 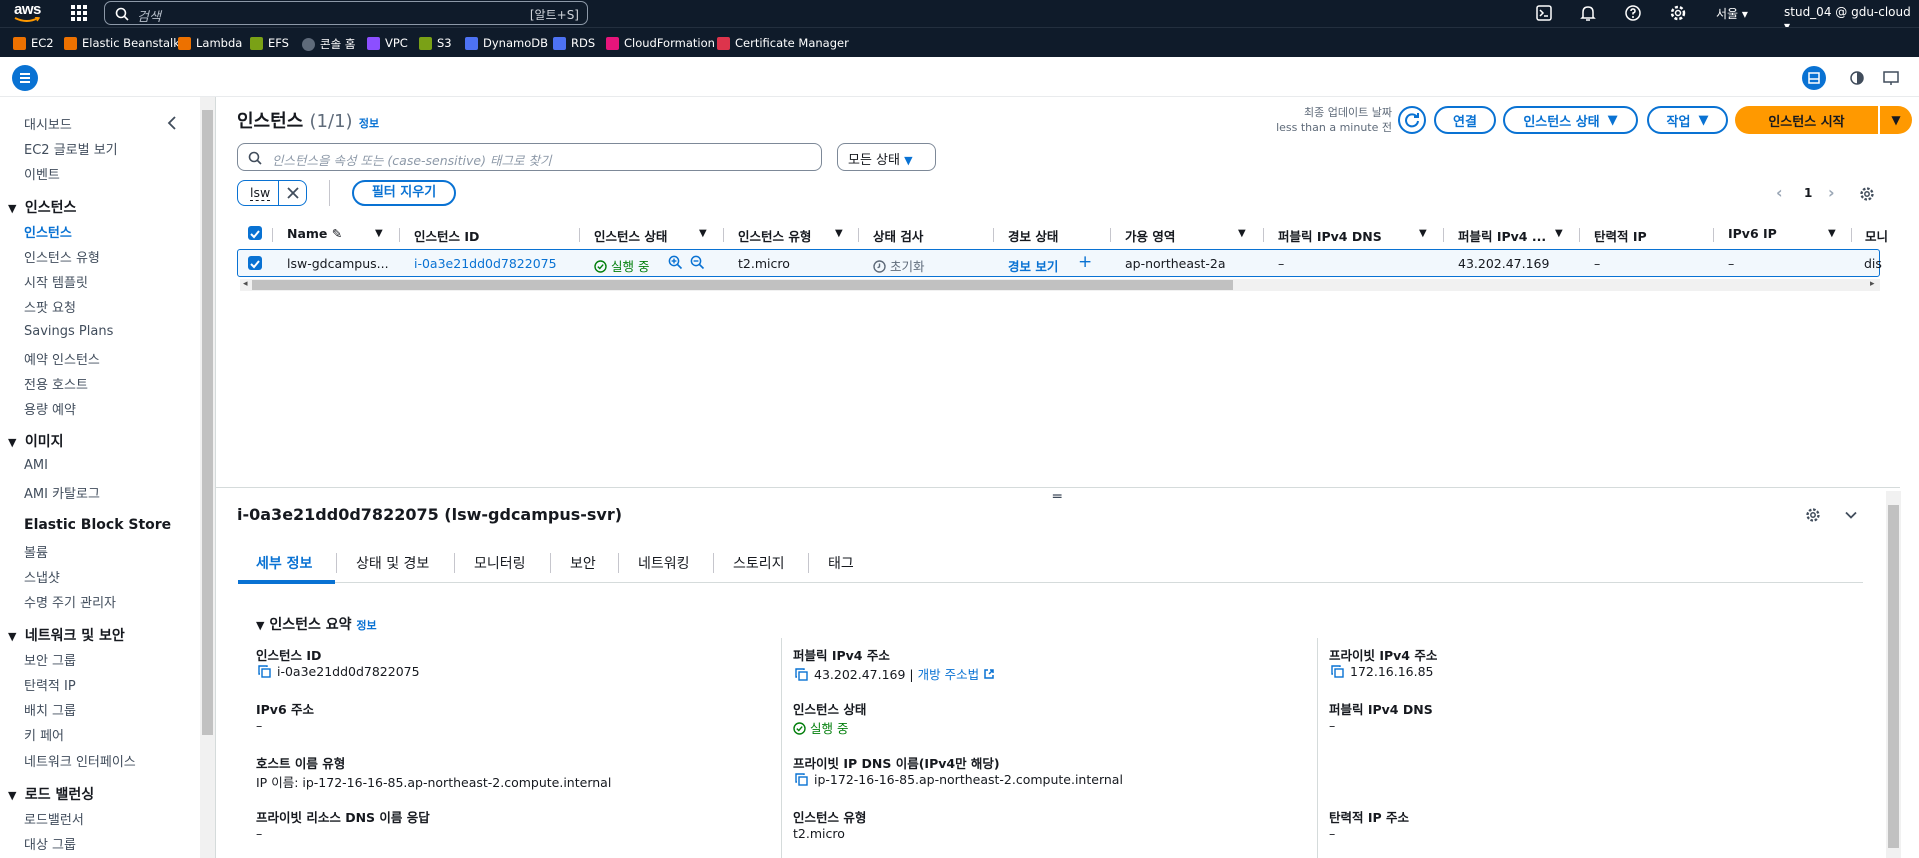 What do you see at coordinates (50, 659) in the screenshot?
I see `sidebar-item-security-groups: 보안 그룹` at bounding box center [50, 659].